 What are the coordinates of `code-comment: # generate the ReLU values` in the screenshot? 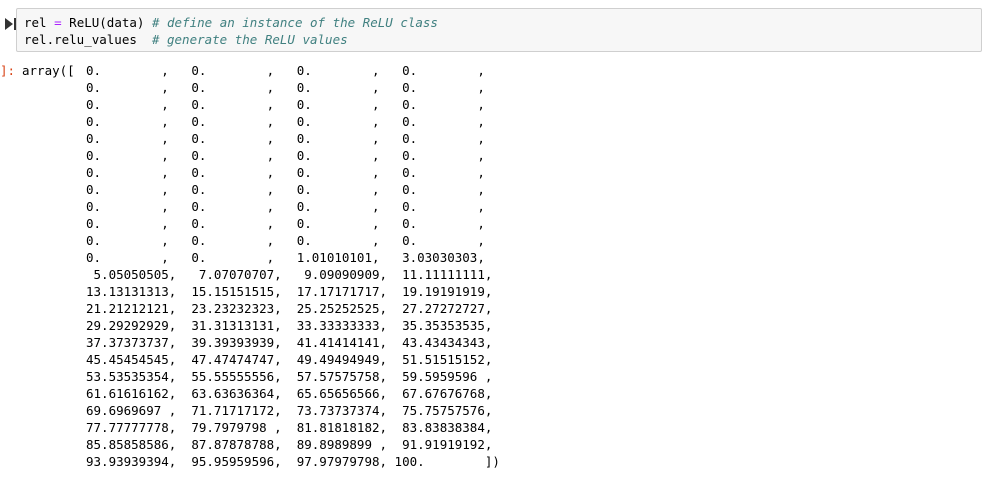 It's located at (249, 39).